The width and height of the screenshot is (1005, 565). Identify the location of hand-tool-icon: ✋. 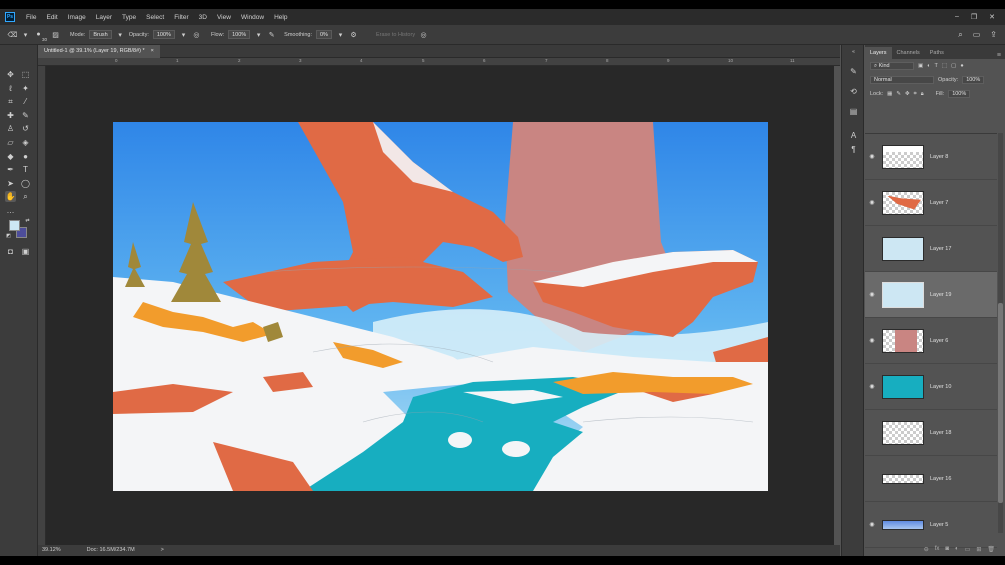
(10, 196).